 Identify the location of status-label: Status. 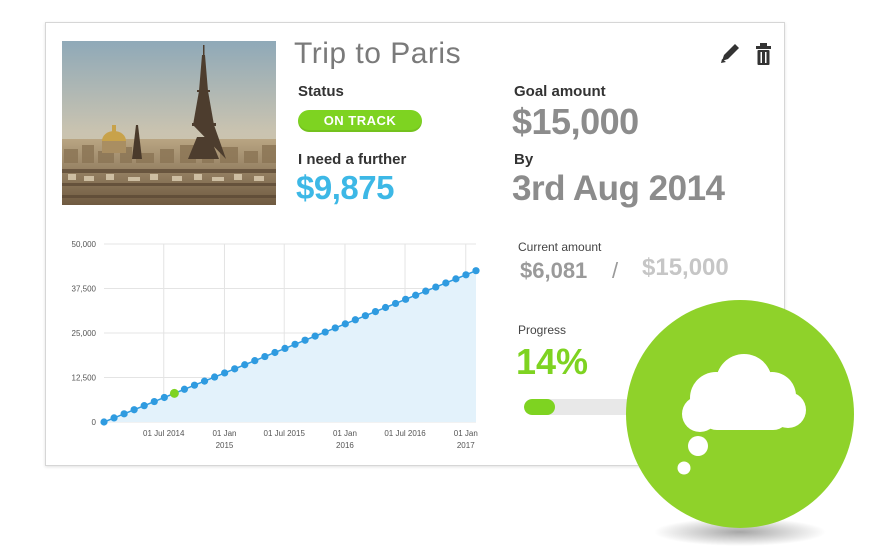
(321, 91).